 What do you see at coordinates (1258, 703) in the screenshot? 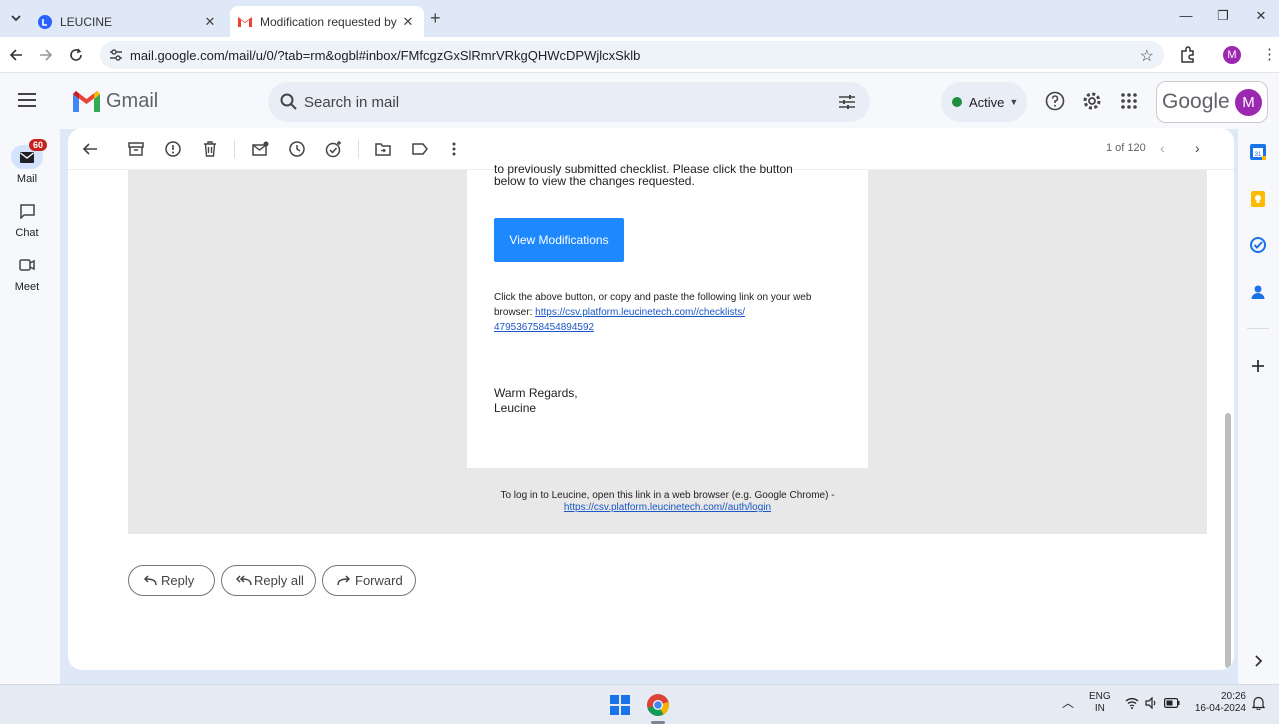
I see `notification-bell-icon` at bounding box center [1258, 703].